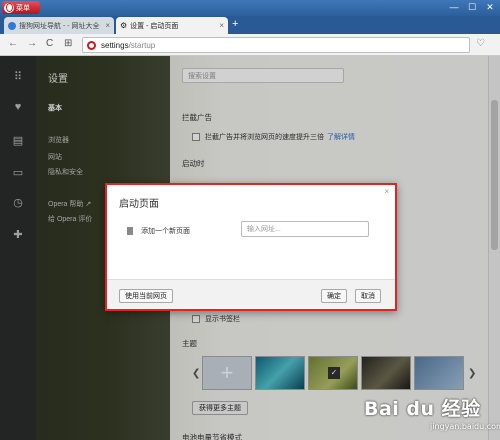  Describe the element at coordinates (480, 43) in the screenshot. I see `bookmark-heart-icon: ♡` at that location.